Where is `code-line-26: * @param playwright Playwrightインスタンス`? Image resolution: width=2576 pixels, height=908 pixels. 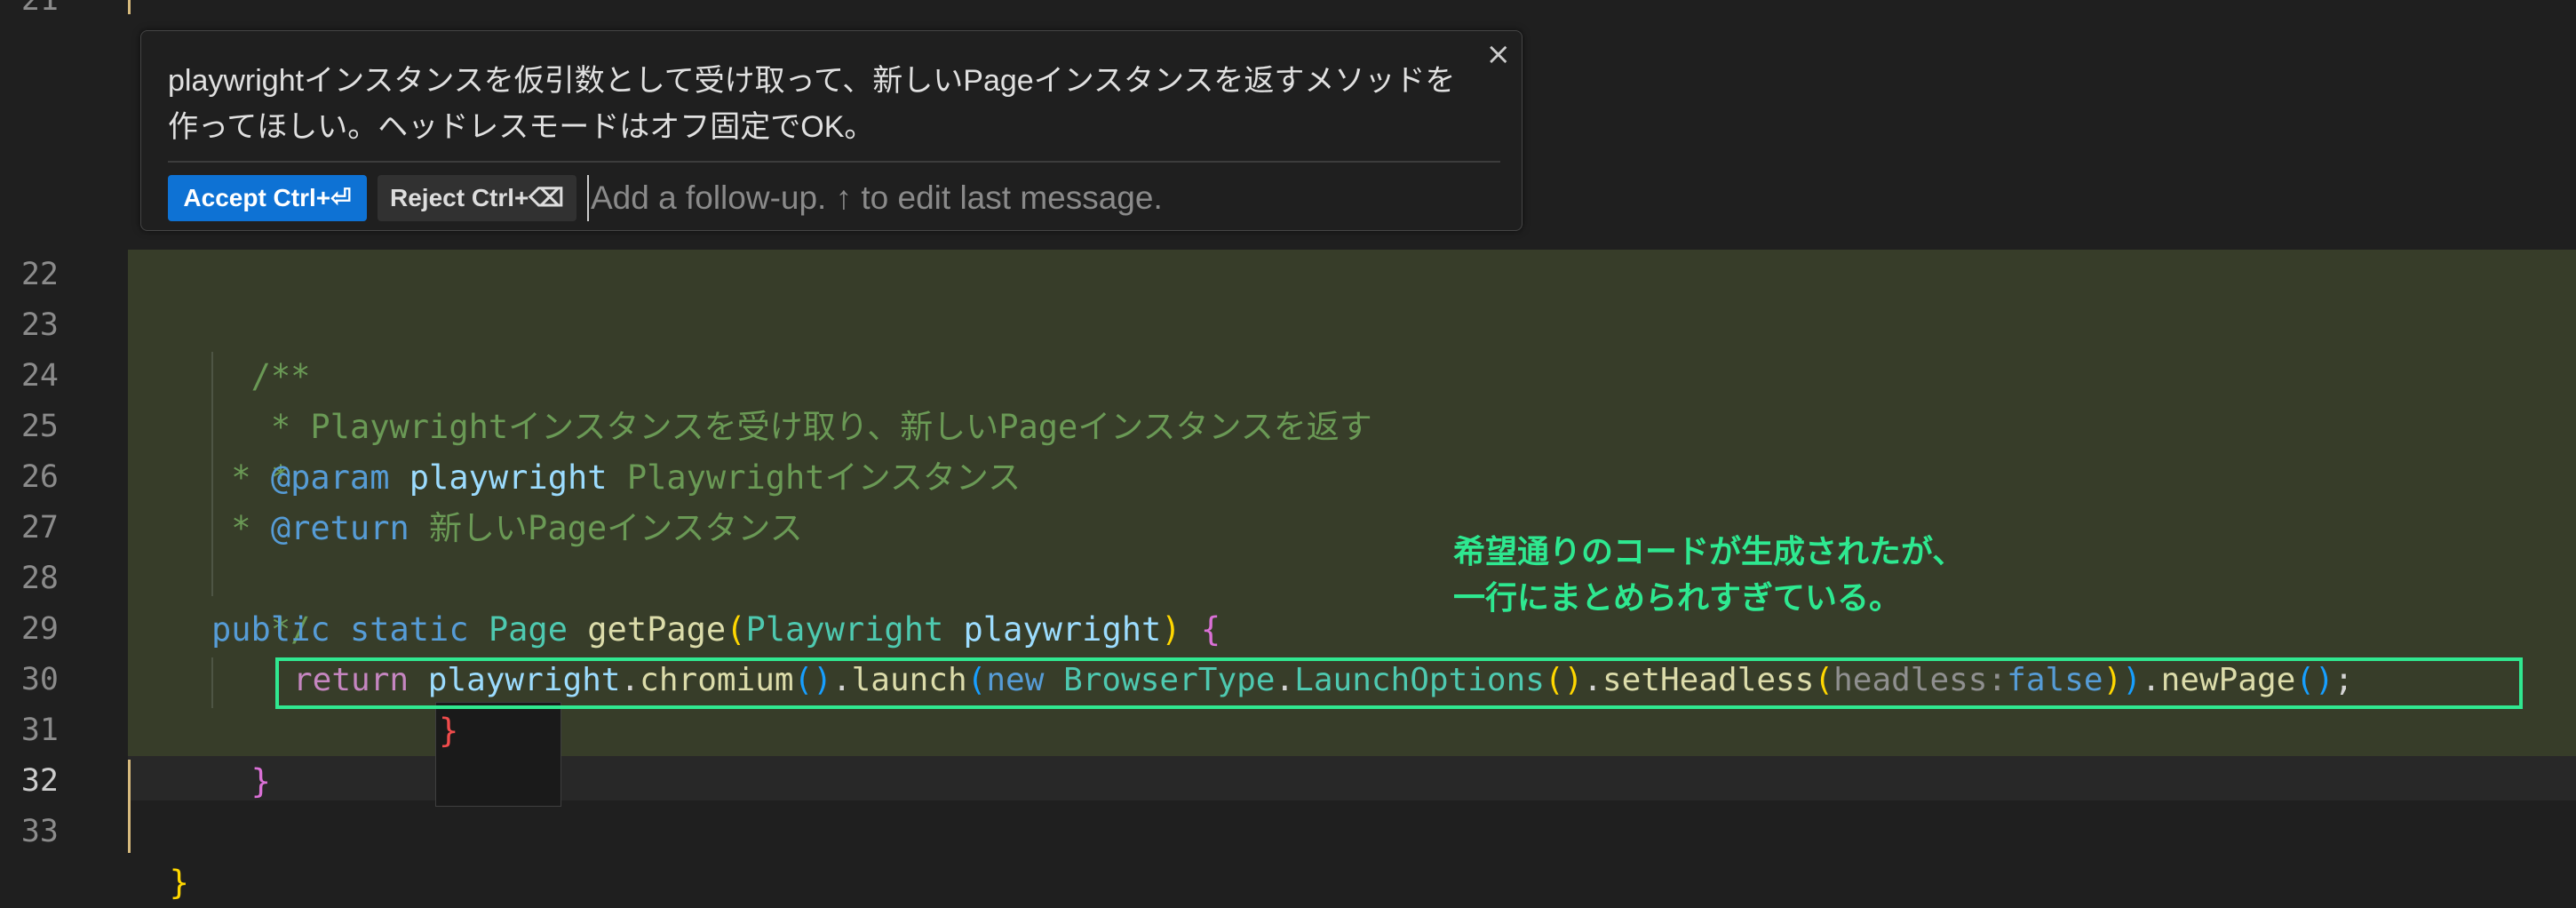 code-line-26: * @param playwright Playwrightインスタンス is located at coordinates (616, 477).